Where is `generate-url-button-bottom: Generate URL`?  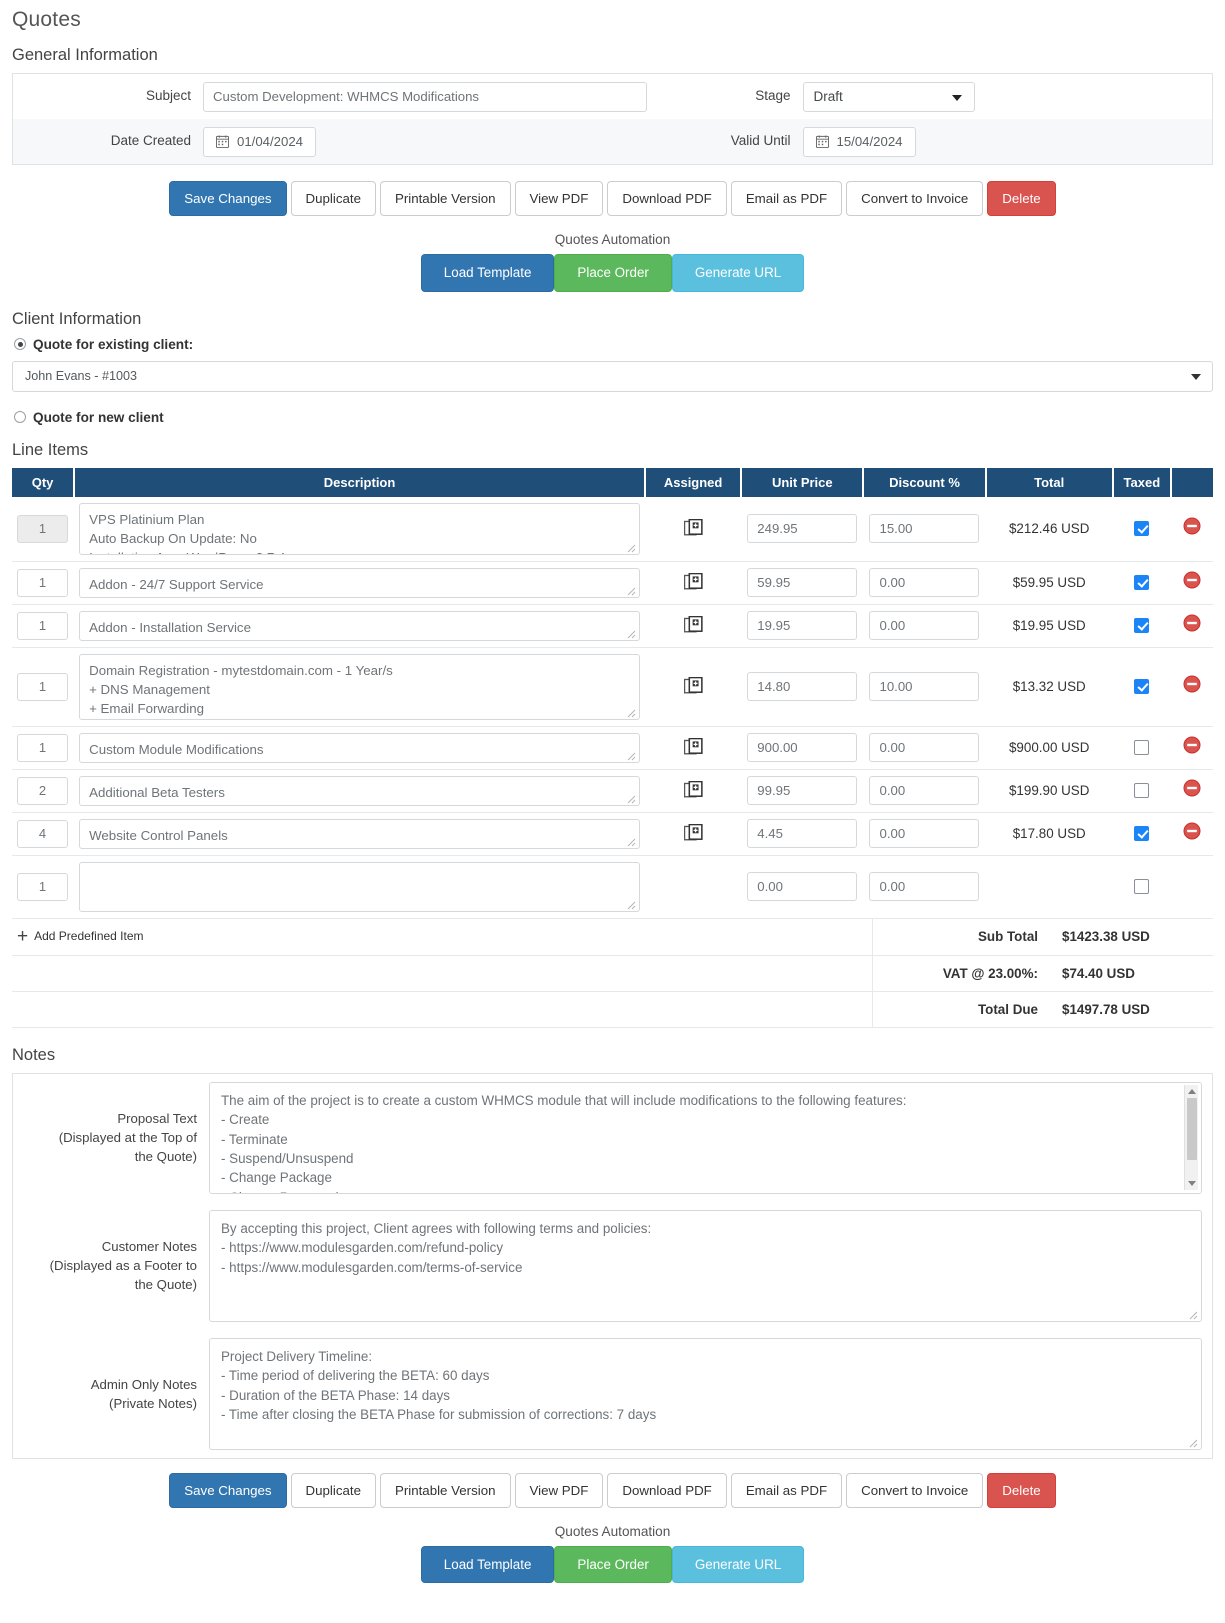
generate-url-button-bottom: Generate URL is located at coordinates (738, 1565).